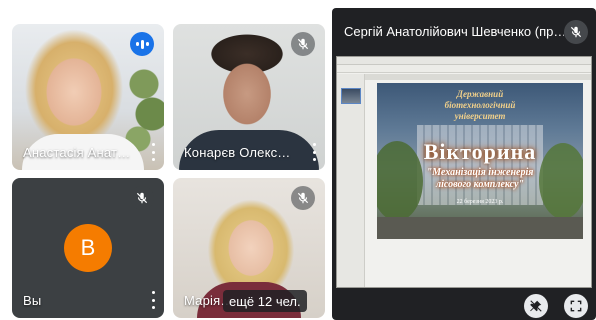 This screenshot has width=596, height=320. What do you see at coordinates (478, 77) in the screenshot?
I see `ruler` at bounding box center [478, 77].